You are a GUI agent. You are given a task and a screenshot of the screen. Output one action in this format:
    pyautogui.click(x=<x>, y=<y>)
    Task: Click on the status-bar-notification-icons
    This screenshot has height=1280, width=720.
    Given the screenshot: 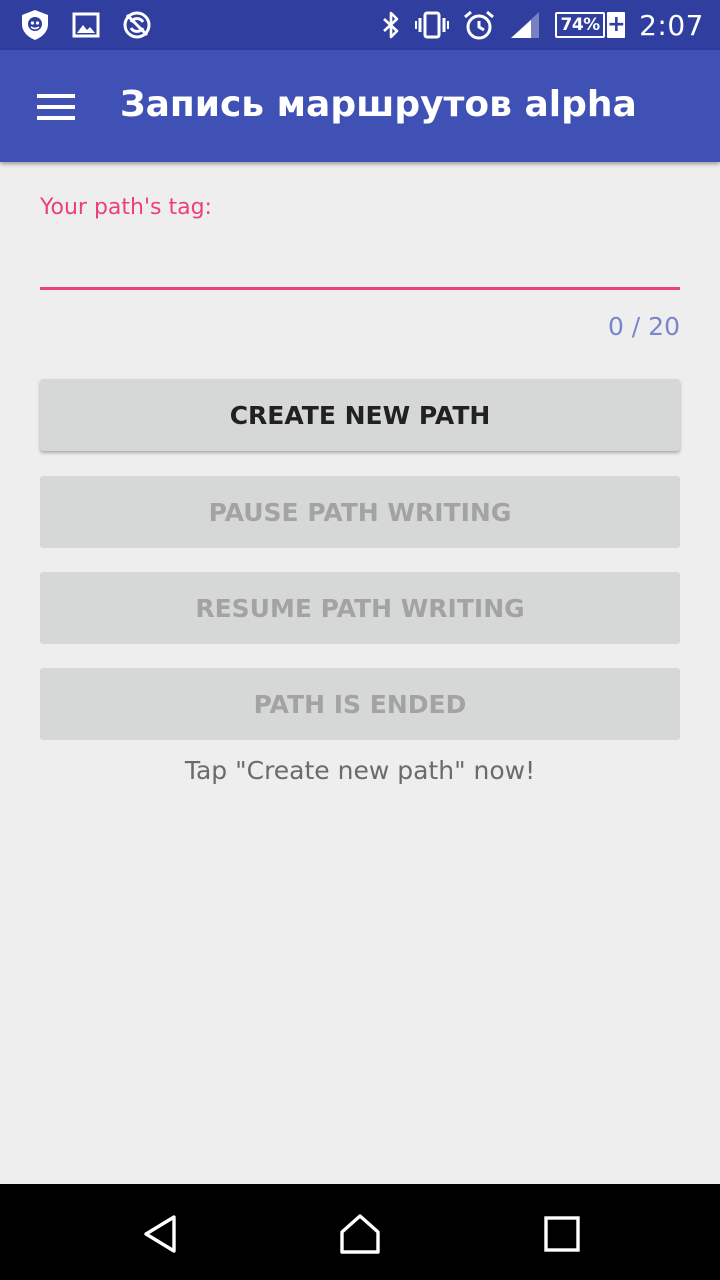 What is the action you would take?
    pyautogui.click(x=86, y=25)
    